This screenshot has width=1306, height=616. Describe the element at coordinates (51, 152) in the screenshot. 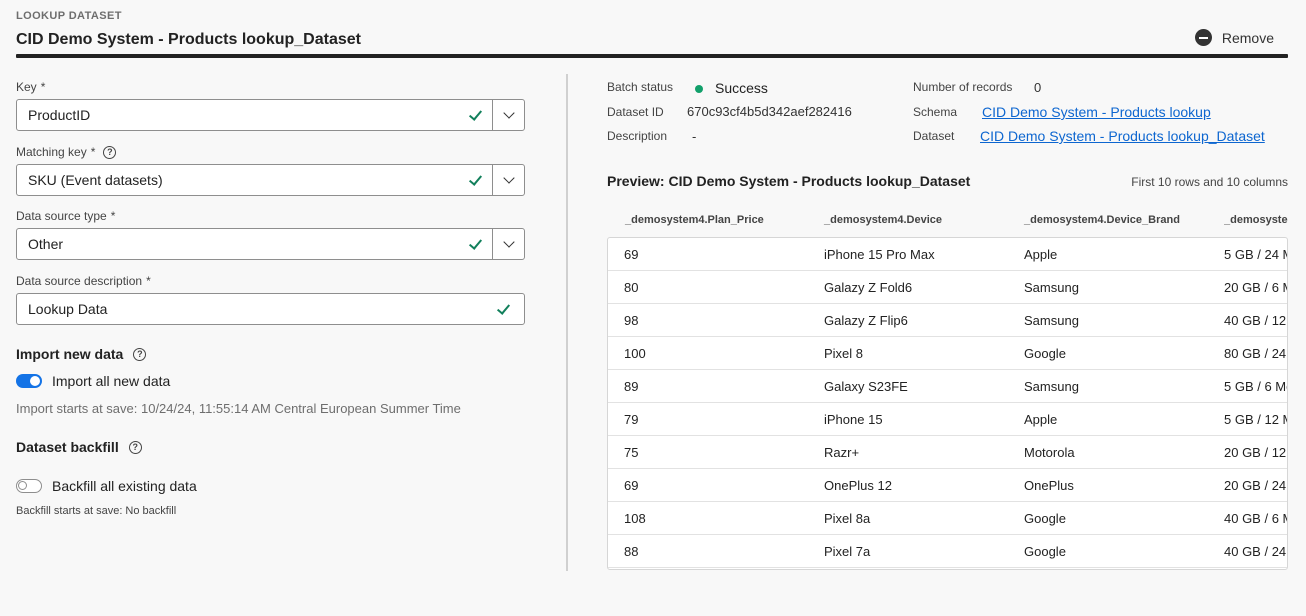

I see `matching-key-label-text: Matching key` at that location.